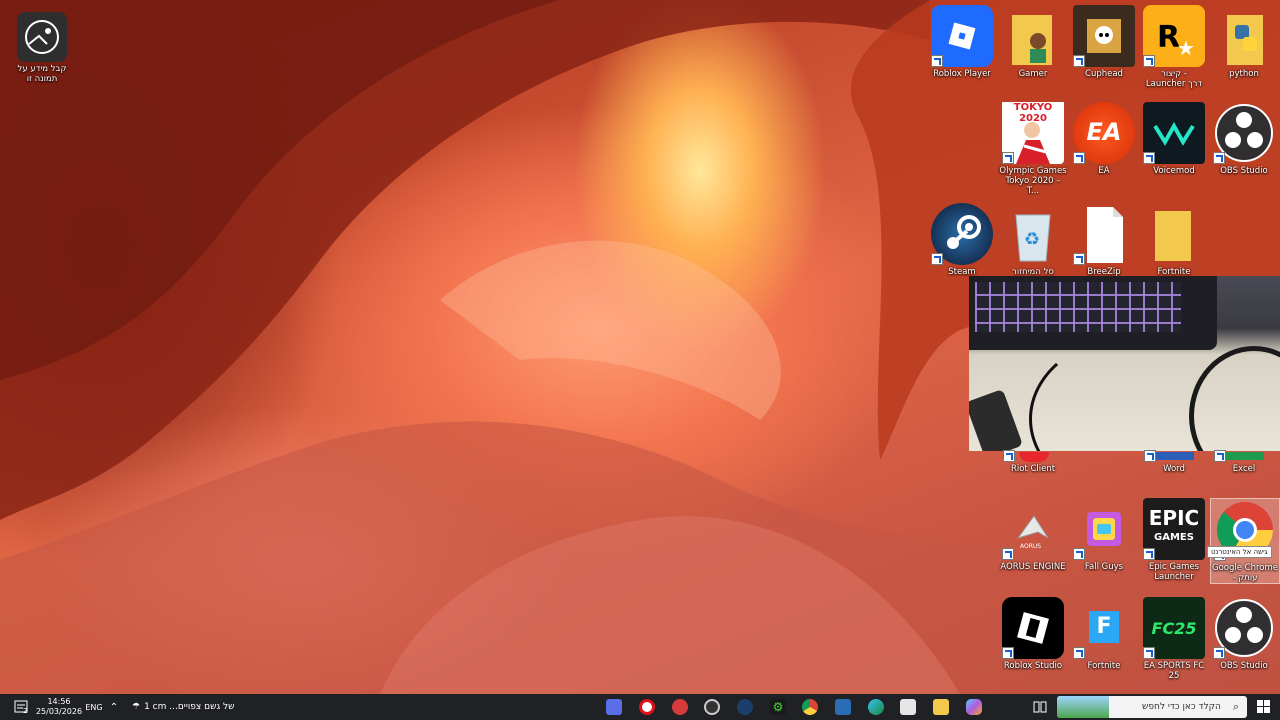  Describe the element at coordinates (1174, 234) in the screenshot. I see `folder-icon` at that location.